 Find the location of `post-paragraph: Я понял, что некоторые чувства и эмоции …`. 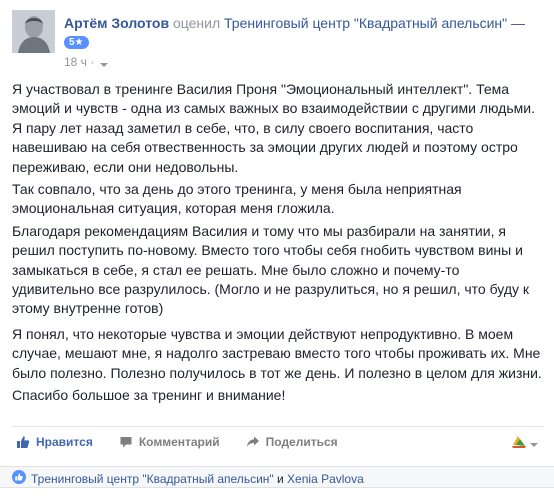

post-paragraph: Я понял, что некоторые чувства и эмоции … is located at coordinates (277, 353).